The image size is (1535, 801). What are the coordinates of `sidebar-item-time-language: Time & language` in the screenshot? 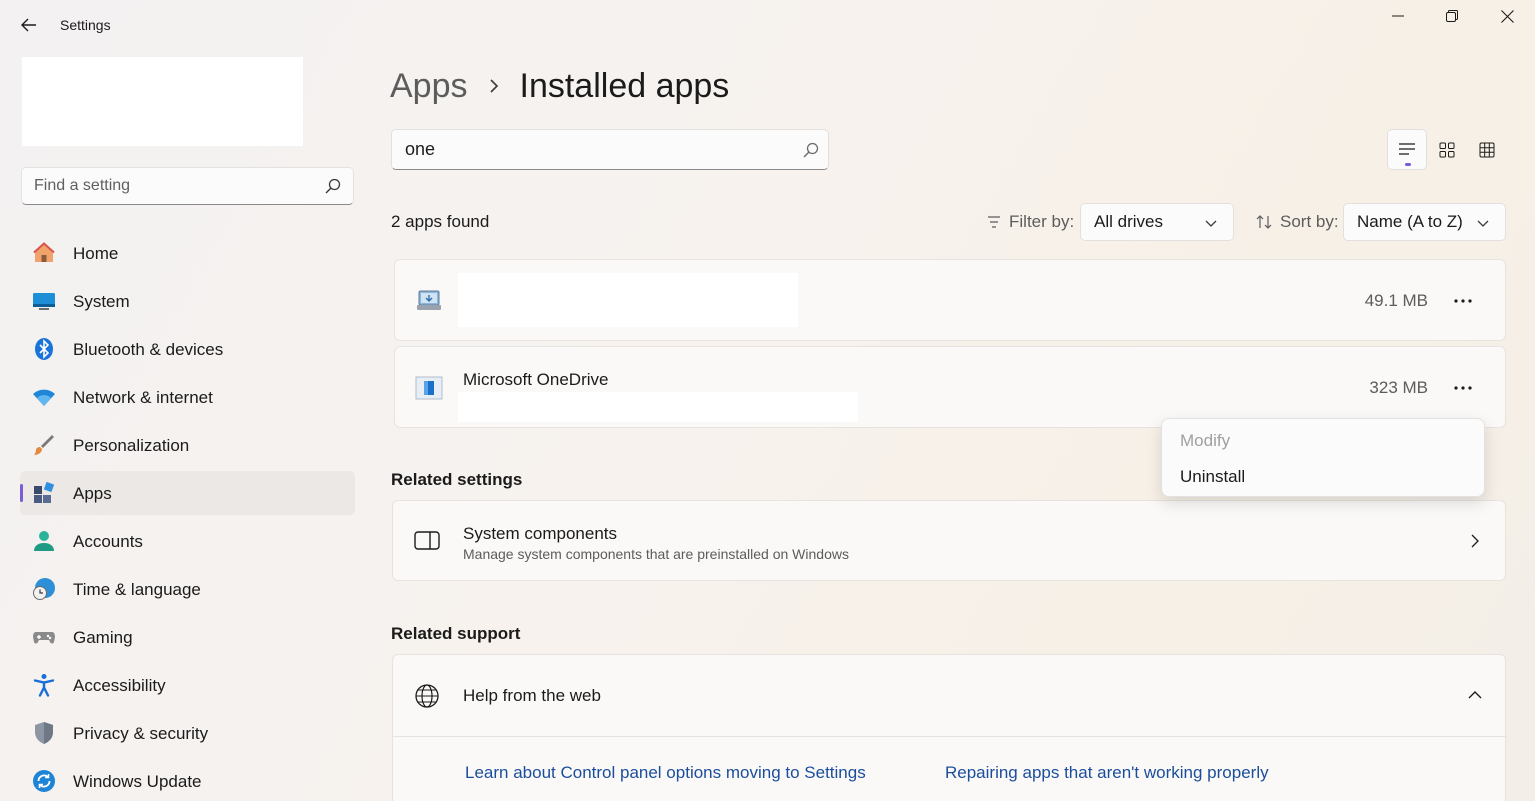 It's located at (187, 589).